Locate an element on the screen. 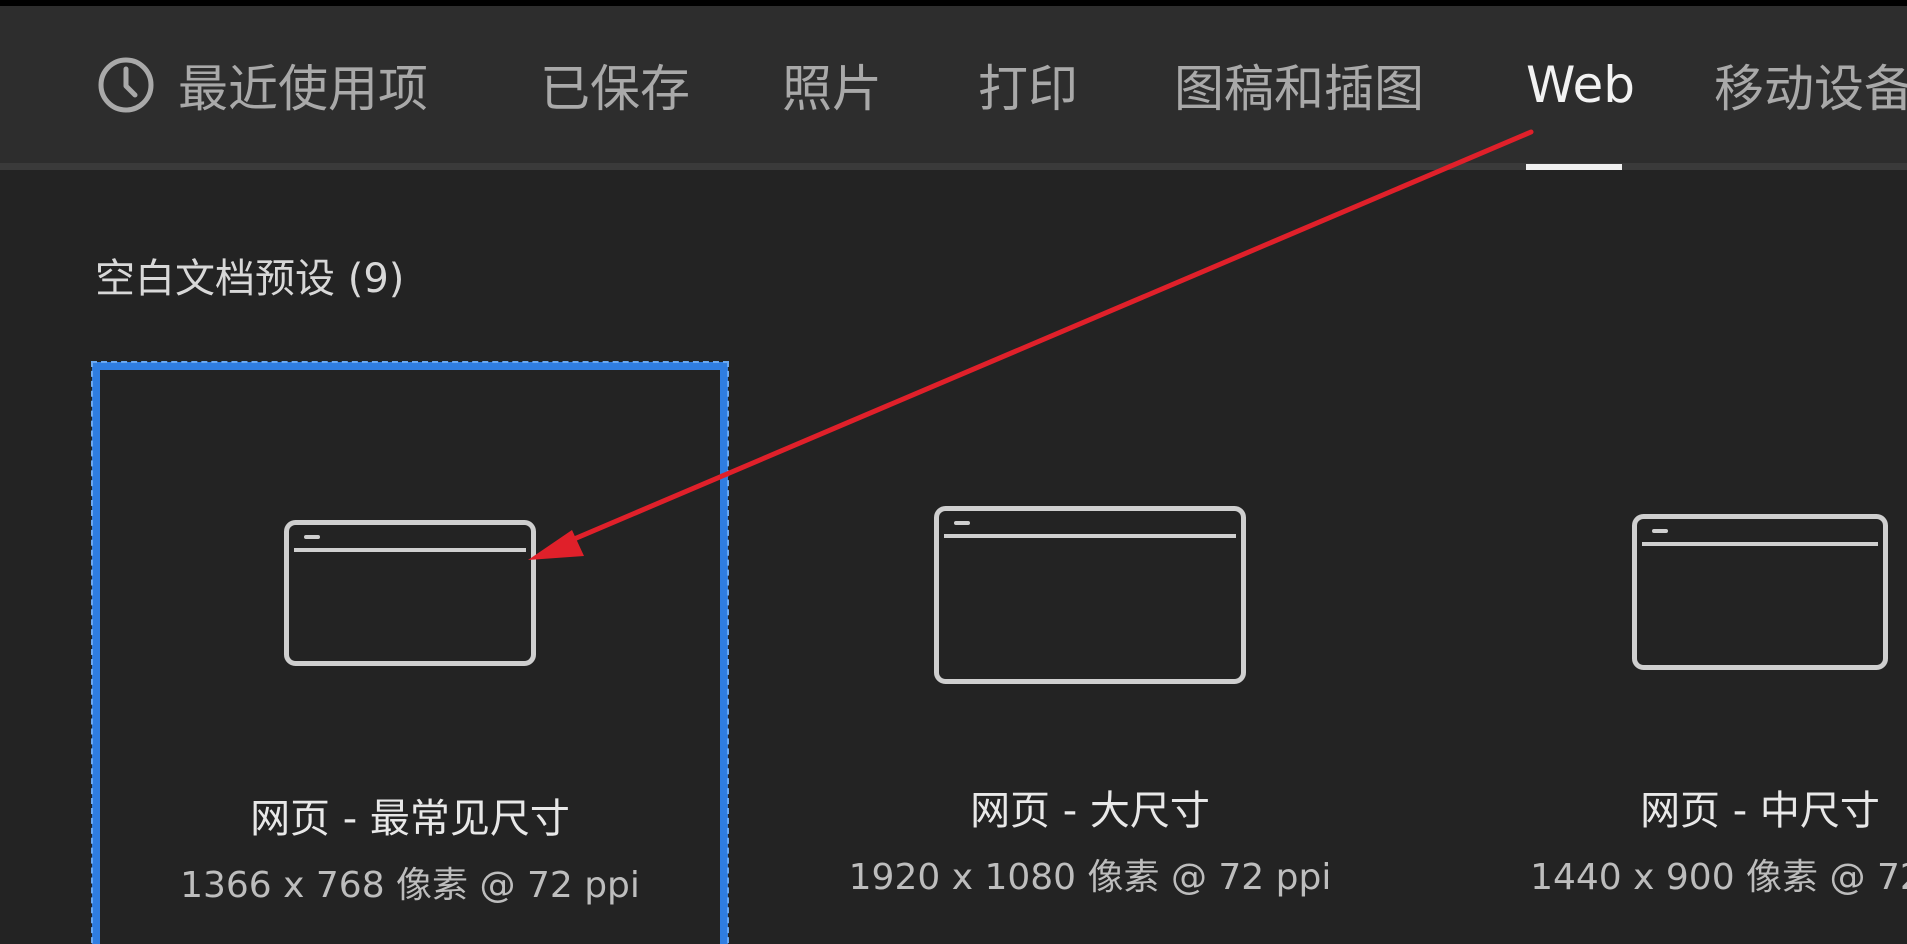 The image size is (1907, 944). preset-size: 1440 x 900 像素 @ 72 ppi is located at coordinates (1718, 877).